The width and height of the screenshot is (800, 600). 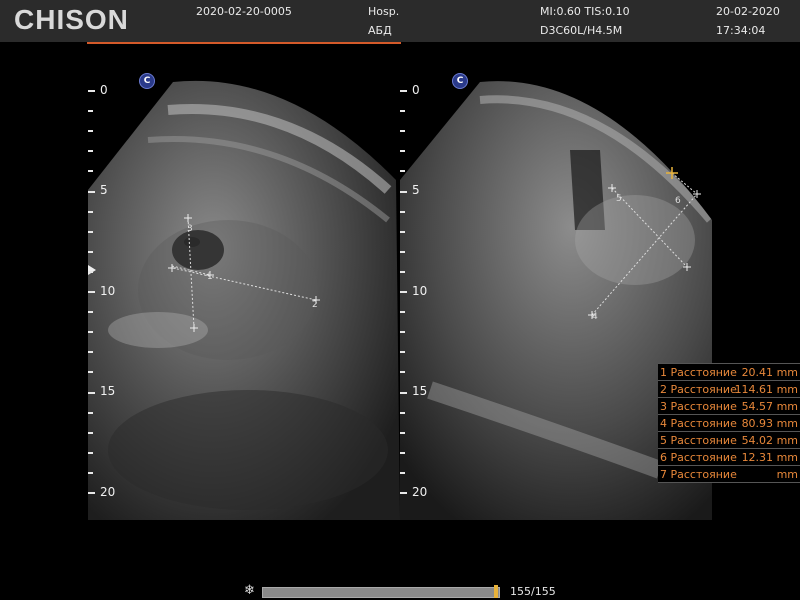 I want to click on cine-progress-track, so click(x=381, y=592).